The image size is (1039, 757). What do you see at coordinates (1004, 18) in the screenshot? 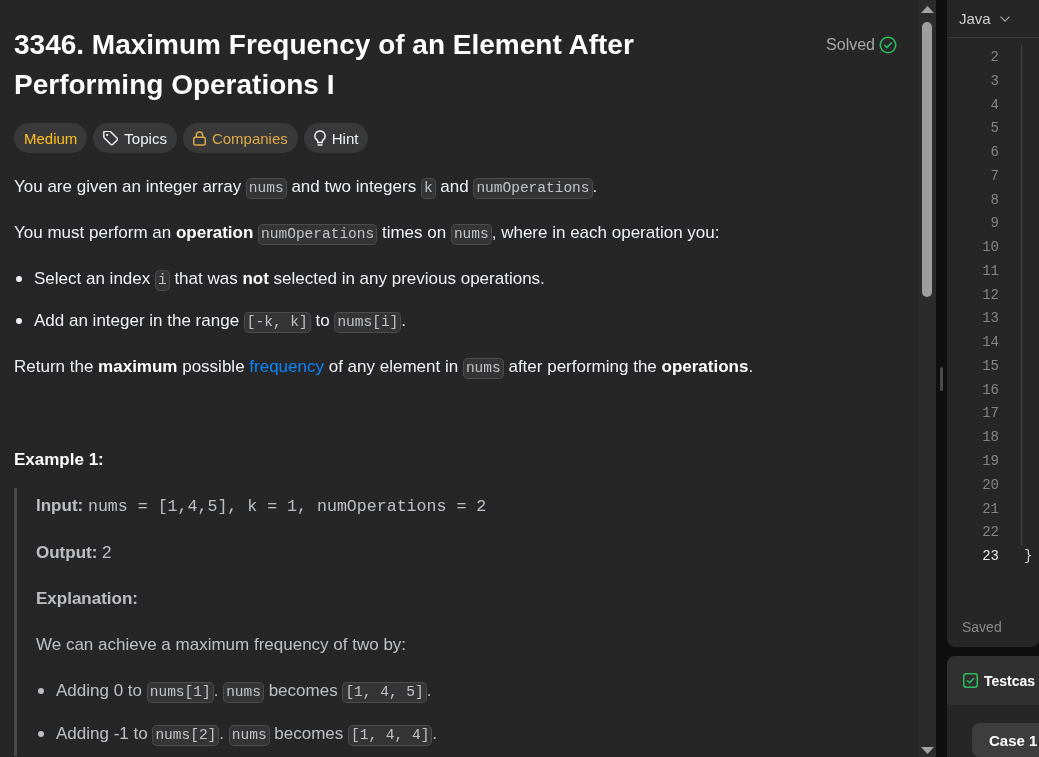
I see `chevron-down-icon` at bounding box center [1004, 18].